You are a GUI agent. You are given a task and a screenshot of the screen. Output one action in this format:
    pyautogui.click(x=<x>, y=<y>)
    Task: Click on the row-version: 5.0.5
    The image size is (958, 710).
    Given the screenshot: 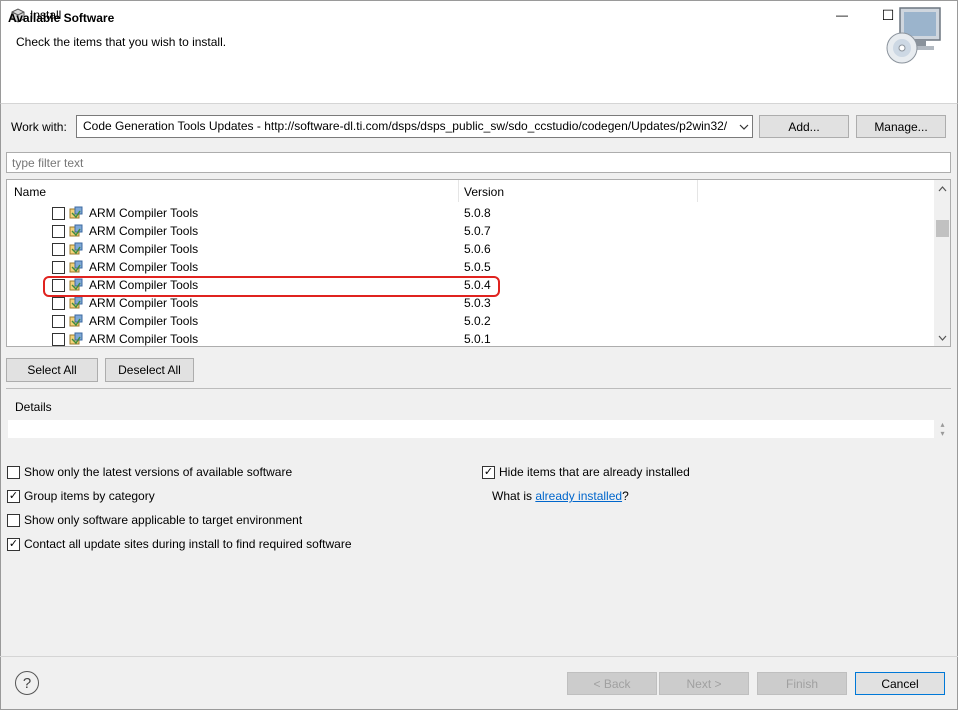 What is the action you would take?
    pyautogui.click(x=477, y=267)
    